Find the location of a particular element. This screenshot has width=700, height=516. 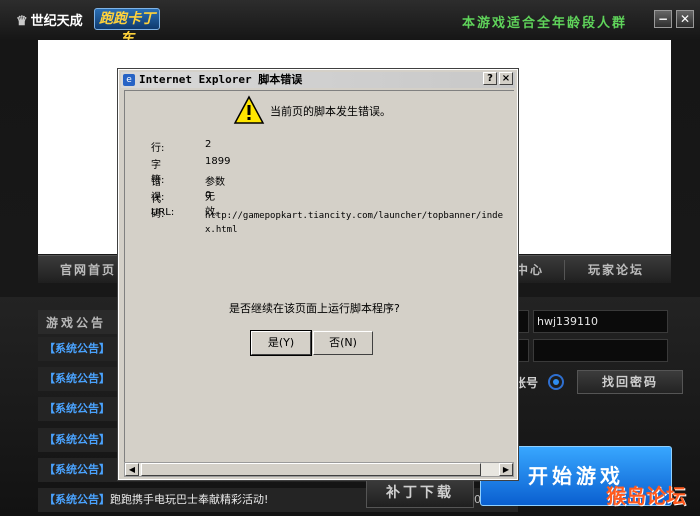

continue-question: 是否继续在该页面上运行脚本程序? is located at coordinates (314, 308).